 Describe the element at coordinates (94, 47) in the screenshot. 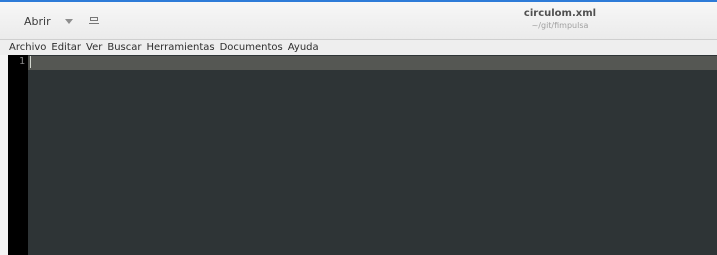

I see `menu-item-ver: Ver` at that location.